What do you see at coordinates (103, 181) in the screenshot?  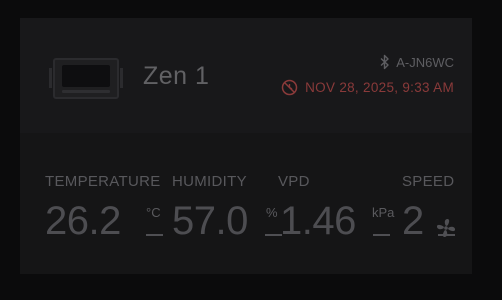 I see `temperature-label: TEMPERATURE` at bounding box center [103, 181].